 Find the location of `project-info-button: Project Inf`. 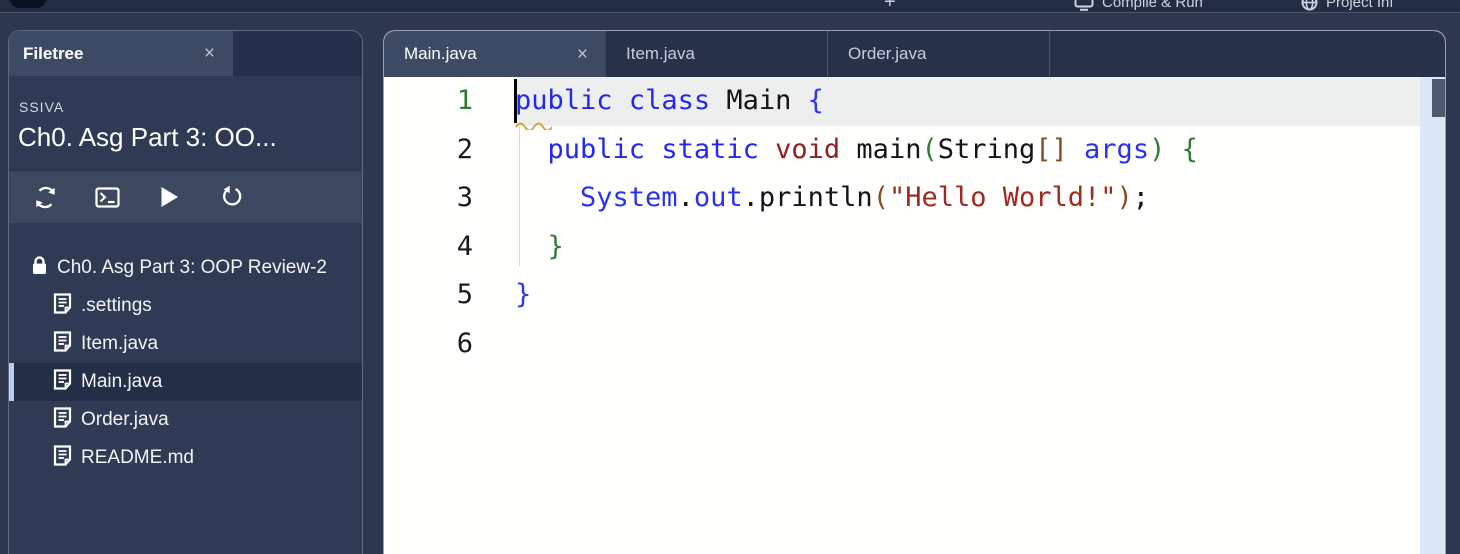

project-info-button: Project Inf is located at coordinates (1347, 6).